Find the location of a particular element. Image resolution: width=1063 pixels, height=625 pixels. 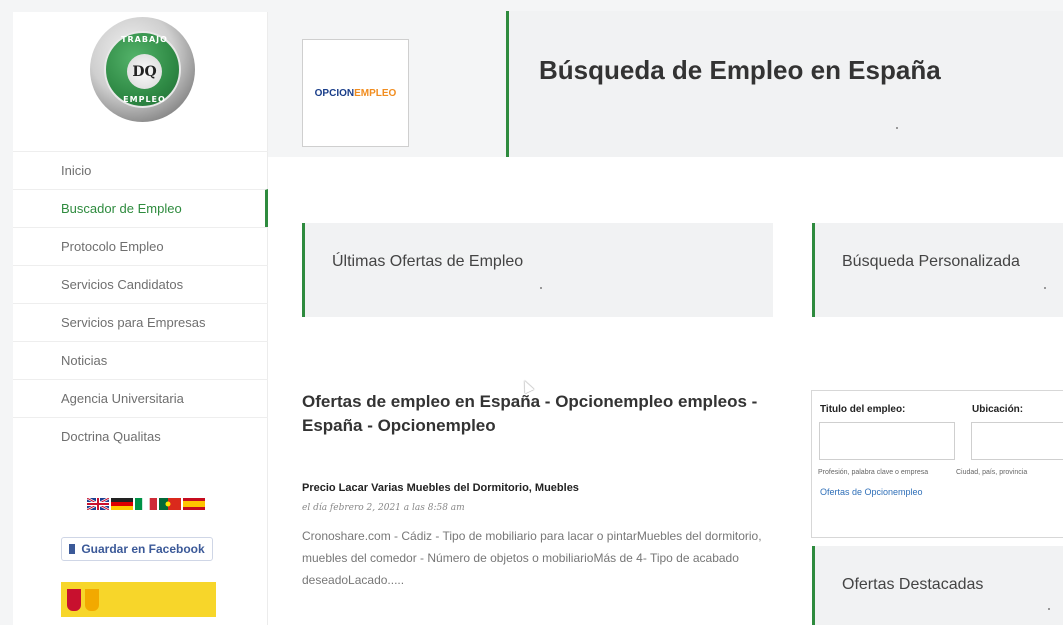

brand-logo-part1: OPCION is located at coordinates (334, 93).